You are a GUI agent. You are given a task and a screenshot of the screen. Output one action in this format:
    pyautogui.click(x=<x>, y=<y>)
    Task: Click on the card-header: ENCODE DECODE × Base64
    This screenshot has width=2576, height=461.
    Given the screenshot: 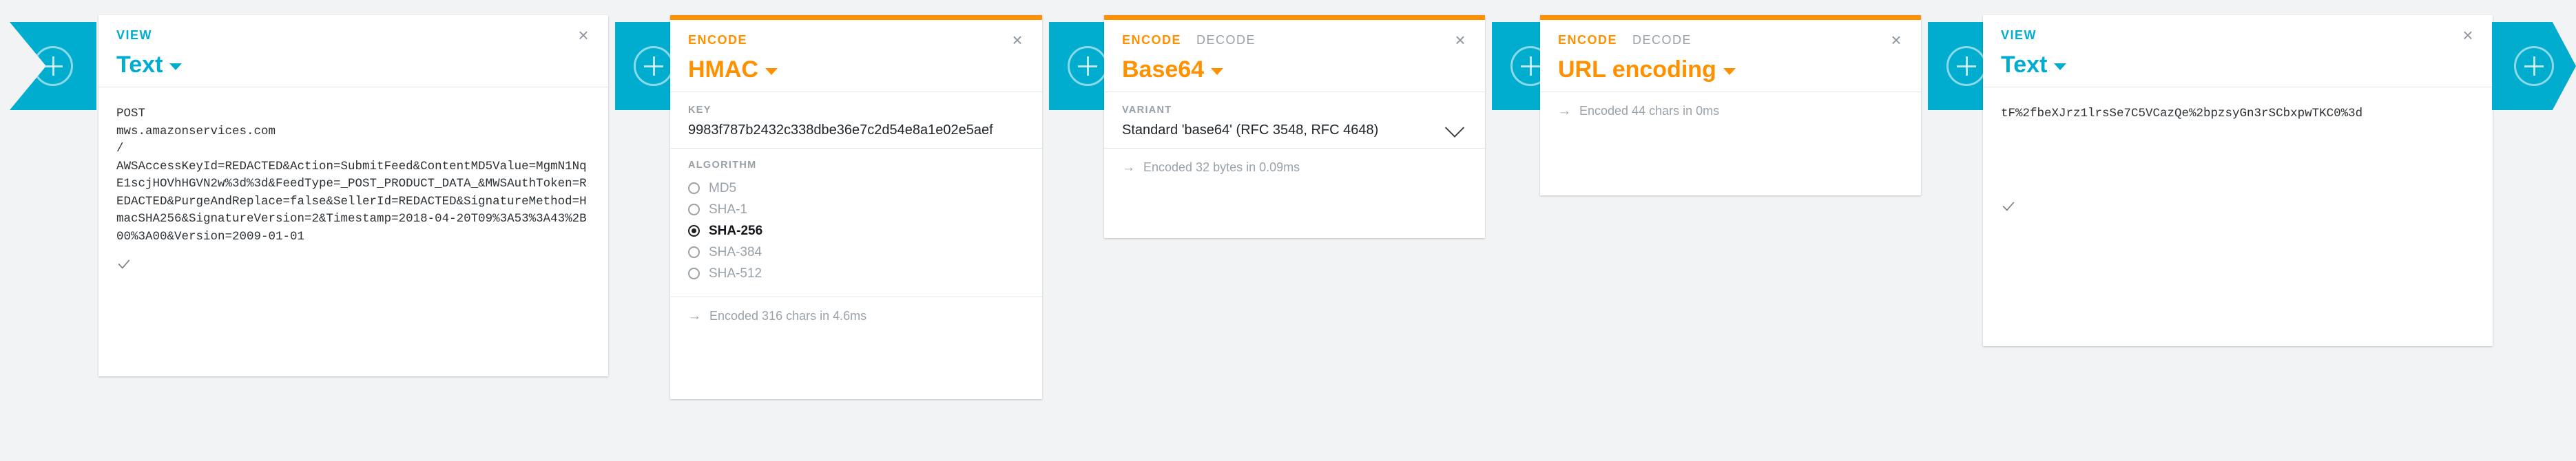 What is the action you would take?
    pyautogui.click(x=1294, y=56)
    